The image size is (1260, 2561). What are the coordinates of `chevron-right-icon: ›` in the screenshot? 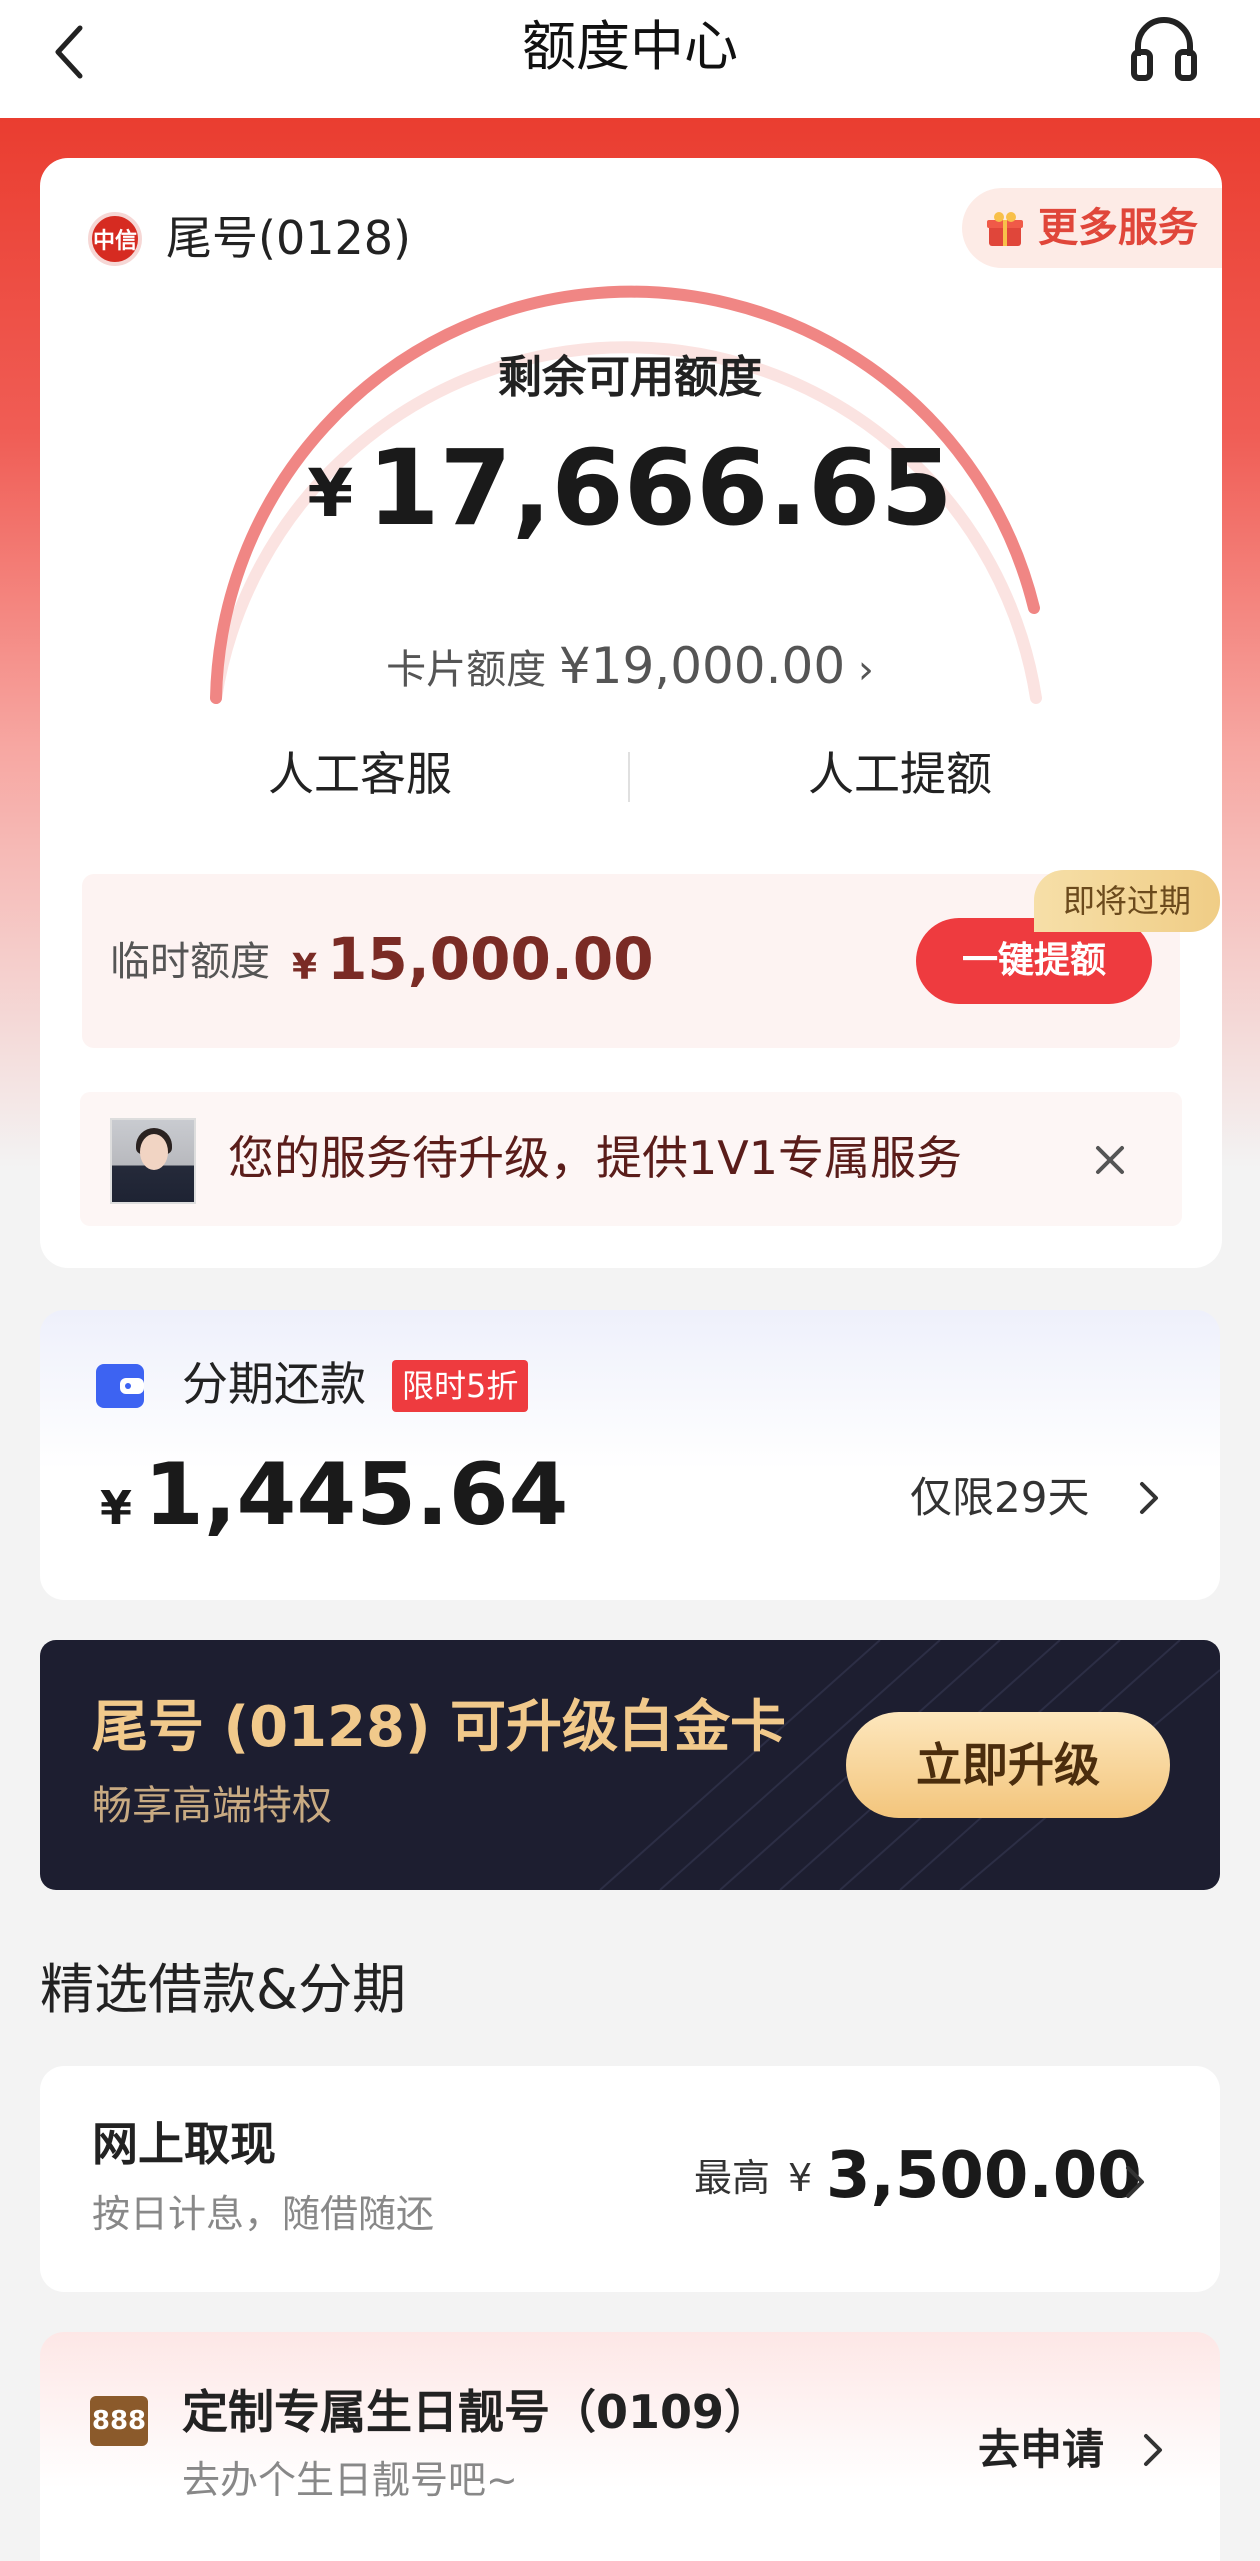 It's located at (865, 670).